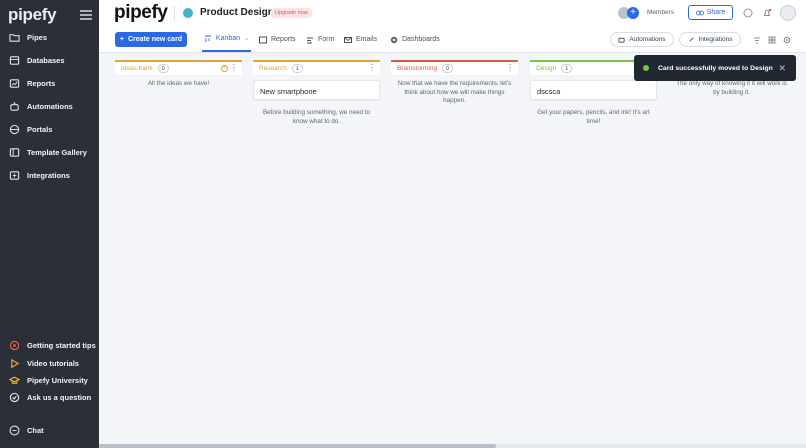 The width and height of the screenshot is (806, 448). I want to click on graduation-icon, so click(14, 380).